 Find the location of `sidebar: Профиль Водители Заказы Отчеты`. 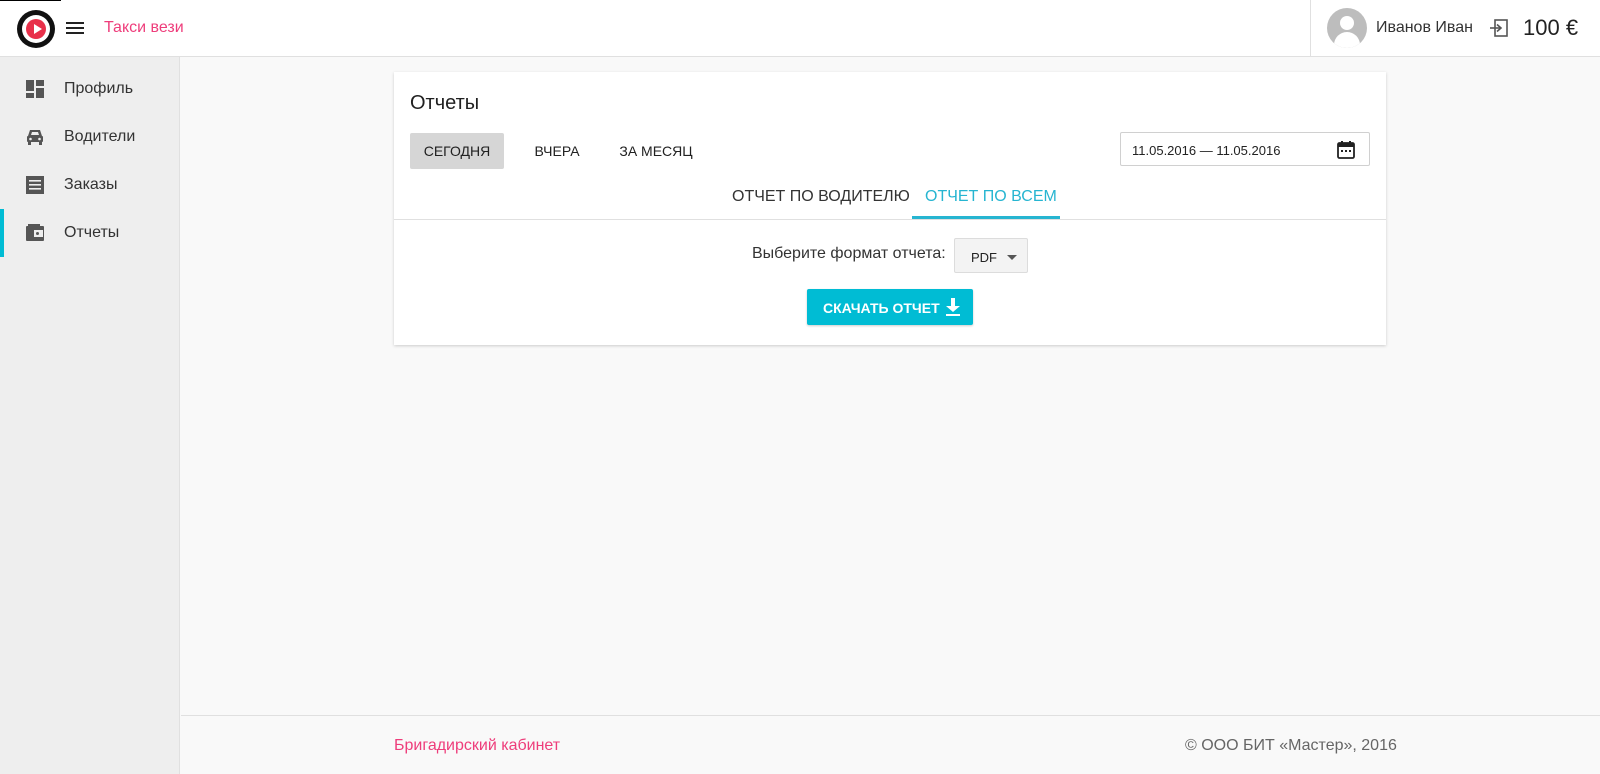

sidebar: Профиль Водители Заказы Отчеты is located at coordinates (90, 415).